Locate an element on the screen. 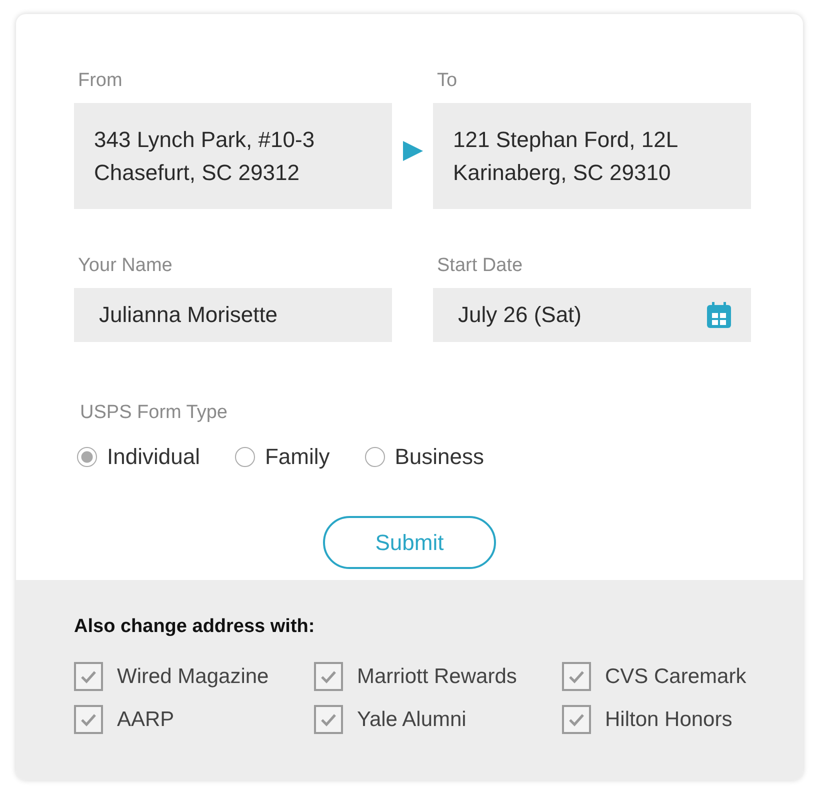 This screenshot has height=800, width=819. field-label: To is located at coordinates (447, 81).